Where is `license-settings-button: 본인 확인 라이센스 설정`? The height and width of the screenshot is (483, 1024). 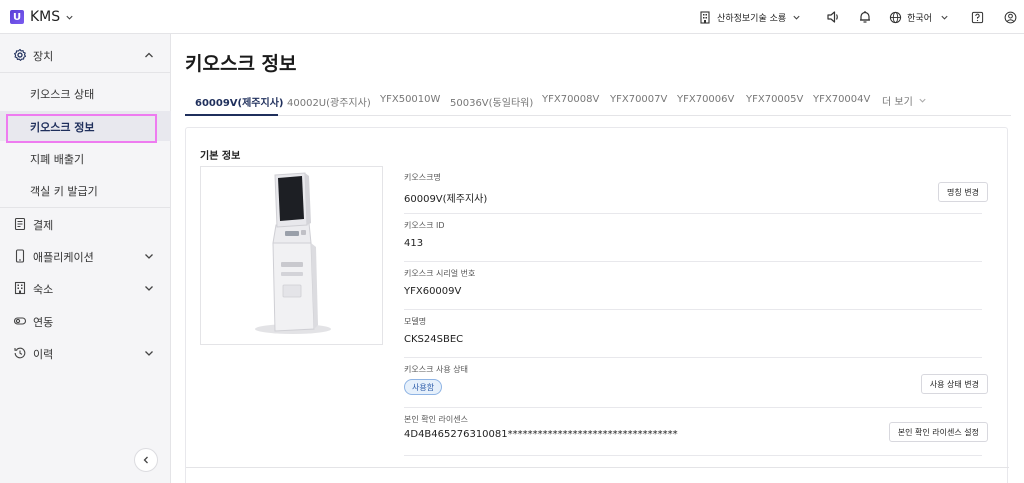 license-settings-button: 본인 확인 라이센스 설정 is located at coordinates (938, 432).